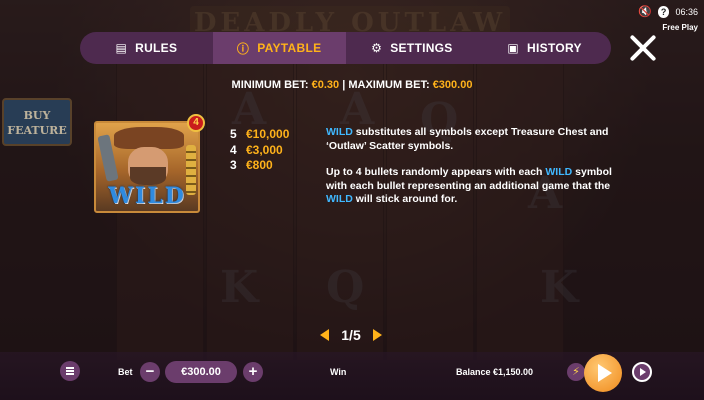  What do you see at coordinates (513, 372) in the screenshot?
I see `balance-amount: €1,150.00` at bounding box center [513, 372].